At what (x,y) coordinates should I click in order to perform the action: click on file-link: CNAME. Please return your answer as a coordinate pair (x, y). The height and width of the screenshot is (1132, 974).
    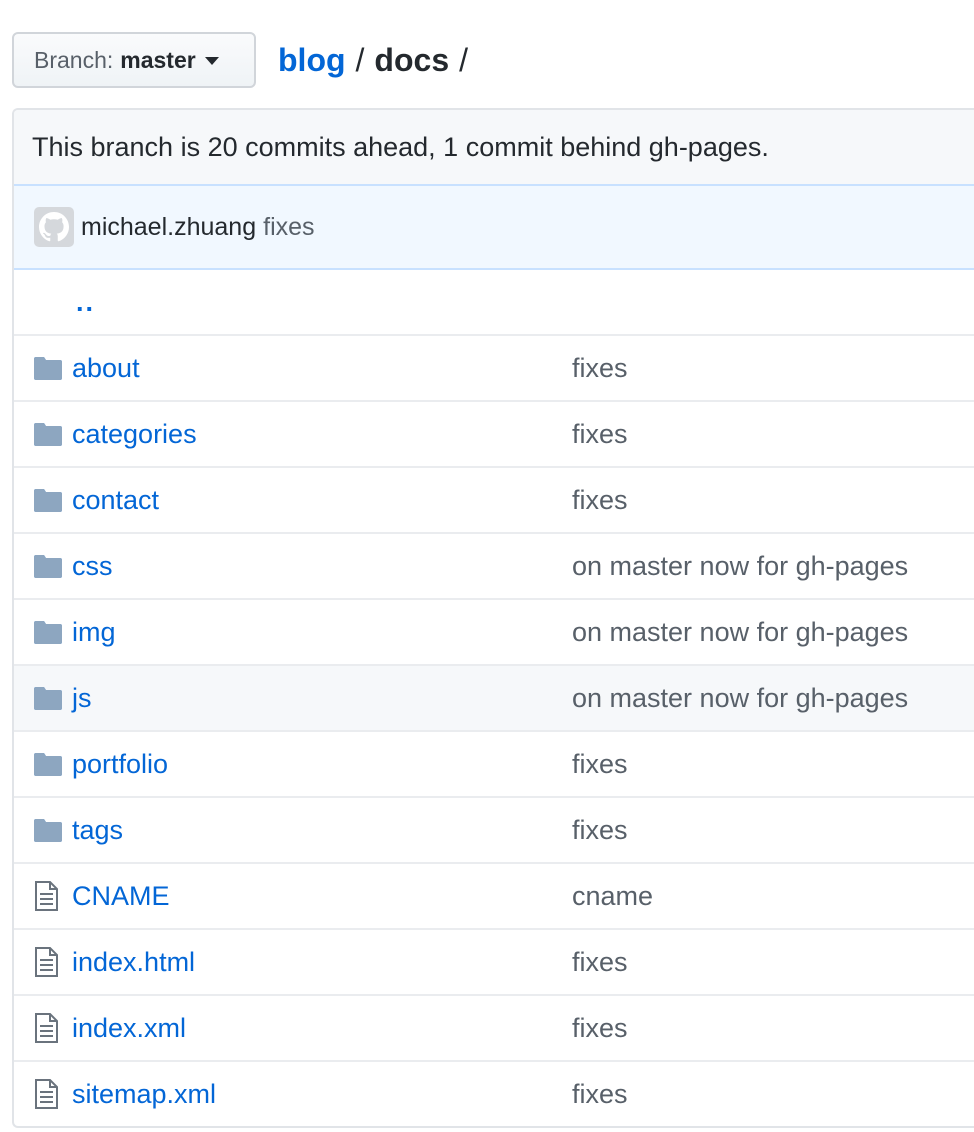
    Looking at the image, I should click on (322, 896).